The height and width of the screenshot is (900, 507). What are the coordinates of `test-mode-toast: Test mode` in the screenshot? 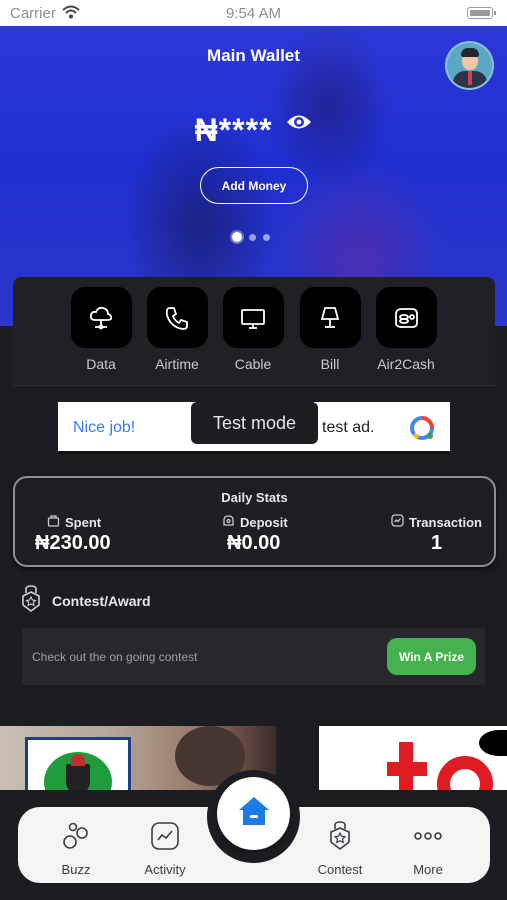 It's located at (254, 423).